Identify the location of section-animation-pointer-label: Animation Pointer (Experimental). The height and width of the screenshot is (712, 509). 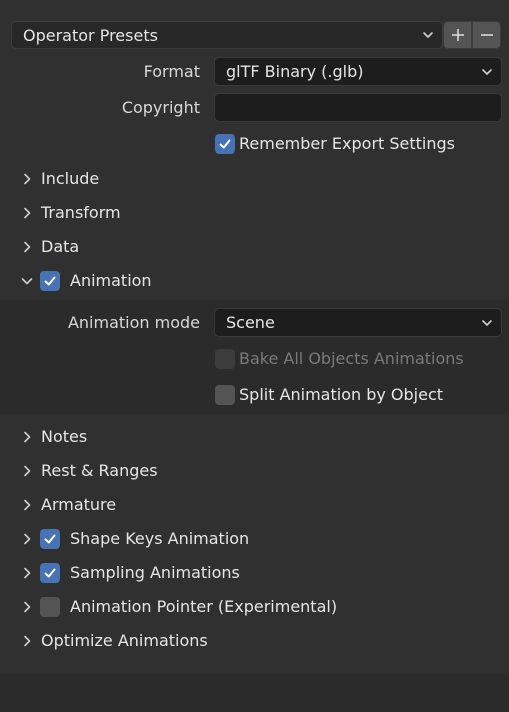
(204, 606).